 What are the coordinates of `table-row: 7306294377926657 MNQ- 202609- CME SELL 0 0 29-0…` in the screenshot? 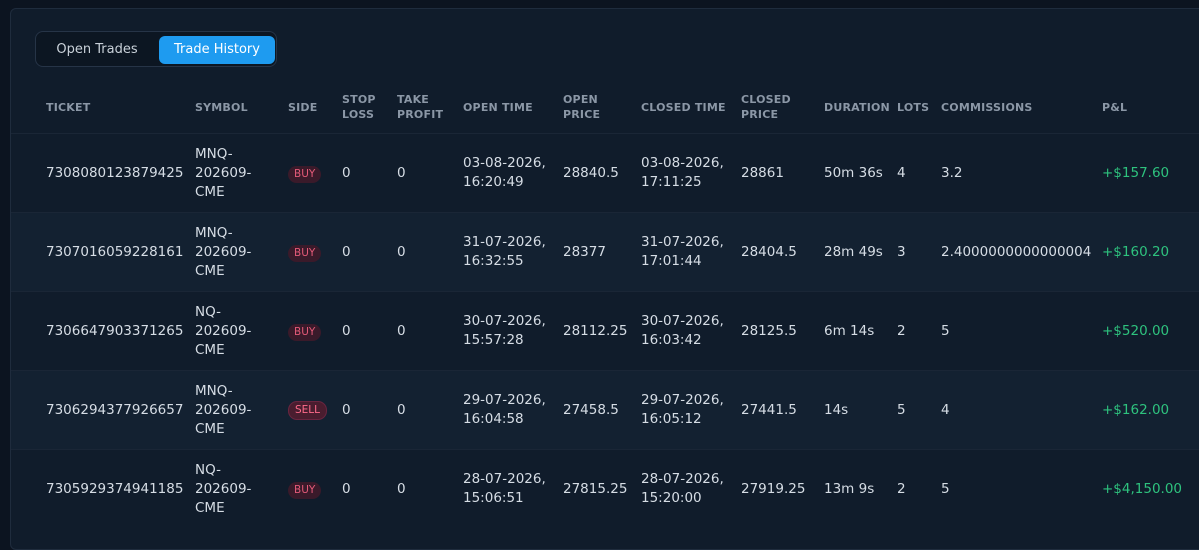 It's located at (605, 410).